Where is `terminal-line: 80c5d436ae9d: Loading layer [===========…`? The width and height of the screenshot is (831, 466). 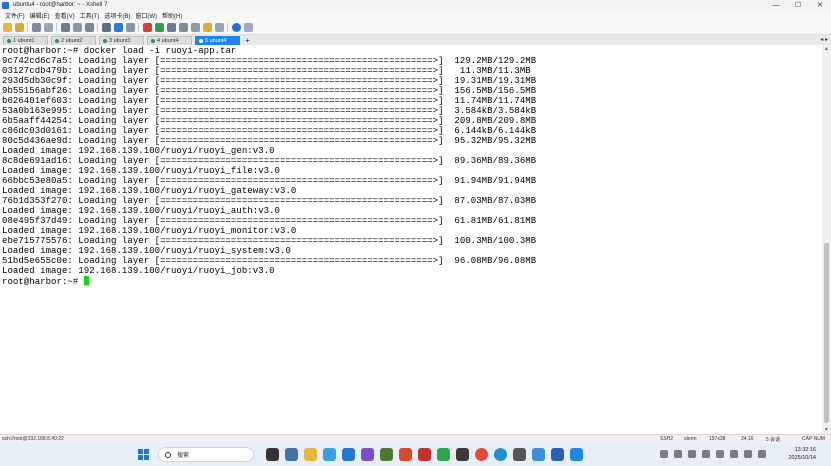 terminal-line: 80c5d436ae9d: Loading layer [===========… is located at coordinates (269, 141).